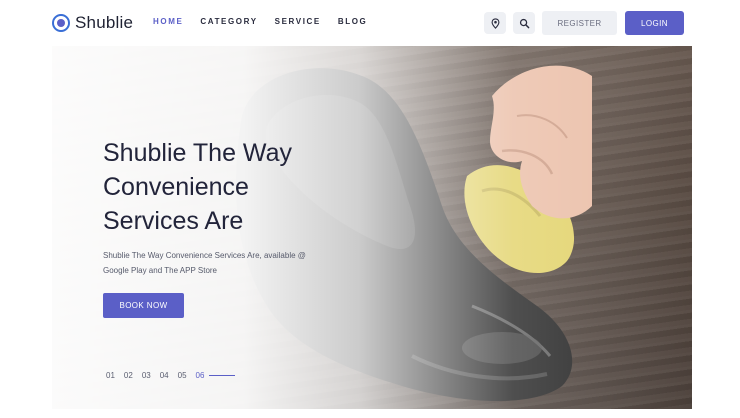 The image size is (740, 418). What do you see at coordinates (171, 375) in the screenshot?
I see `slide-pager: 01 02 03 04 05 06` at bounding box center [171, 375].